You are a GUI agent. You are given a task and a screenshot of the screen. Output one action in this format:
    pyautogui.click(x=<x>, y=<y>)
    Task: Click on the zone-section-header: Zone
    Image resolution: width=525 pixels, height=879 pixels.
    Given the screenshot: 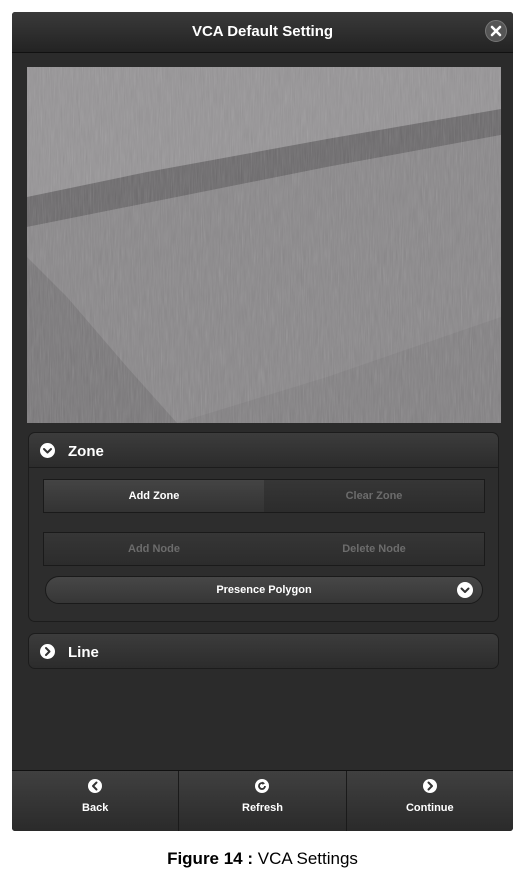 What is the action you would take?
    pyautogui.click(x=263, y=450)
    